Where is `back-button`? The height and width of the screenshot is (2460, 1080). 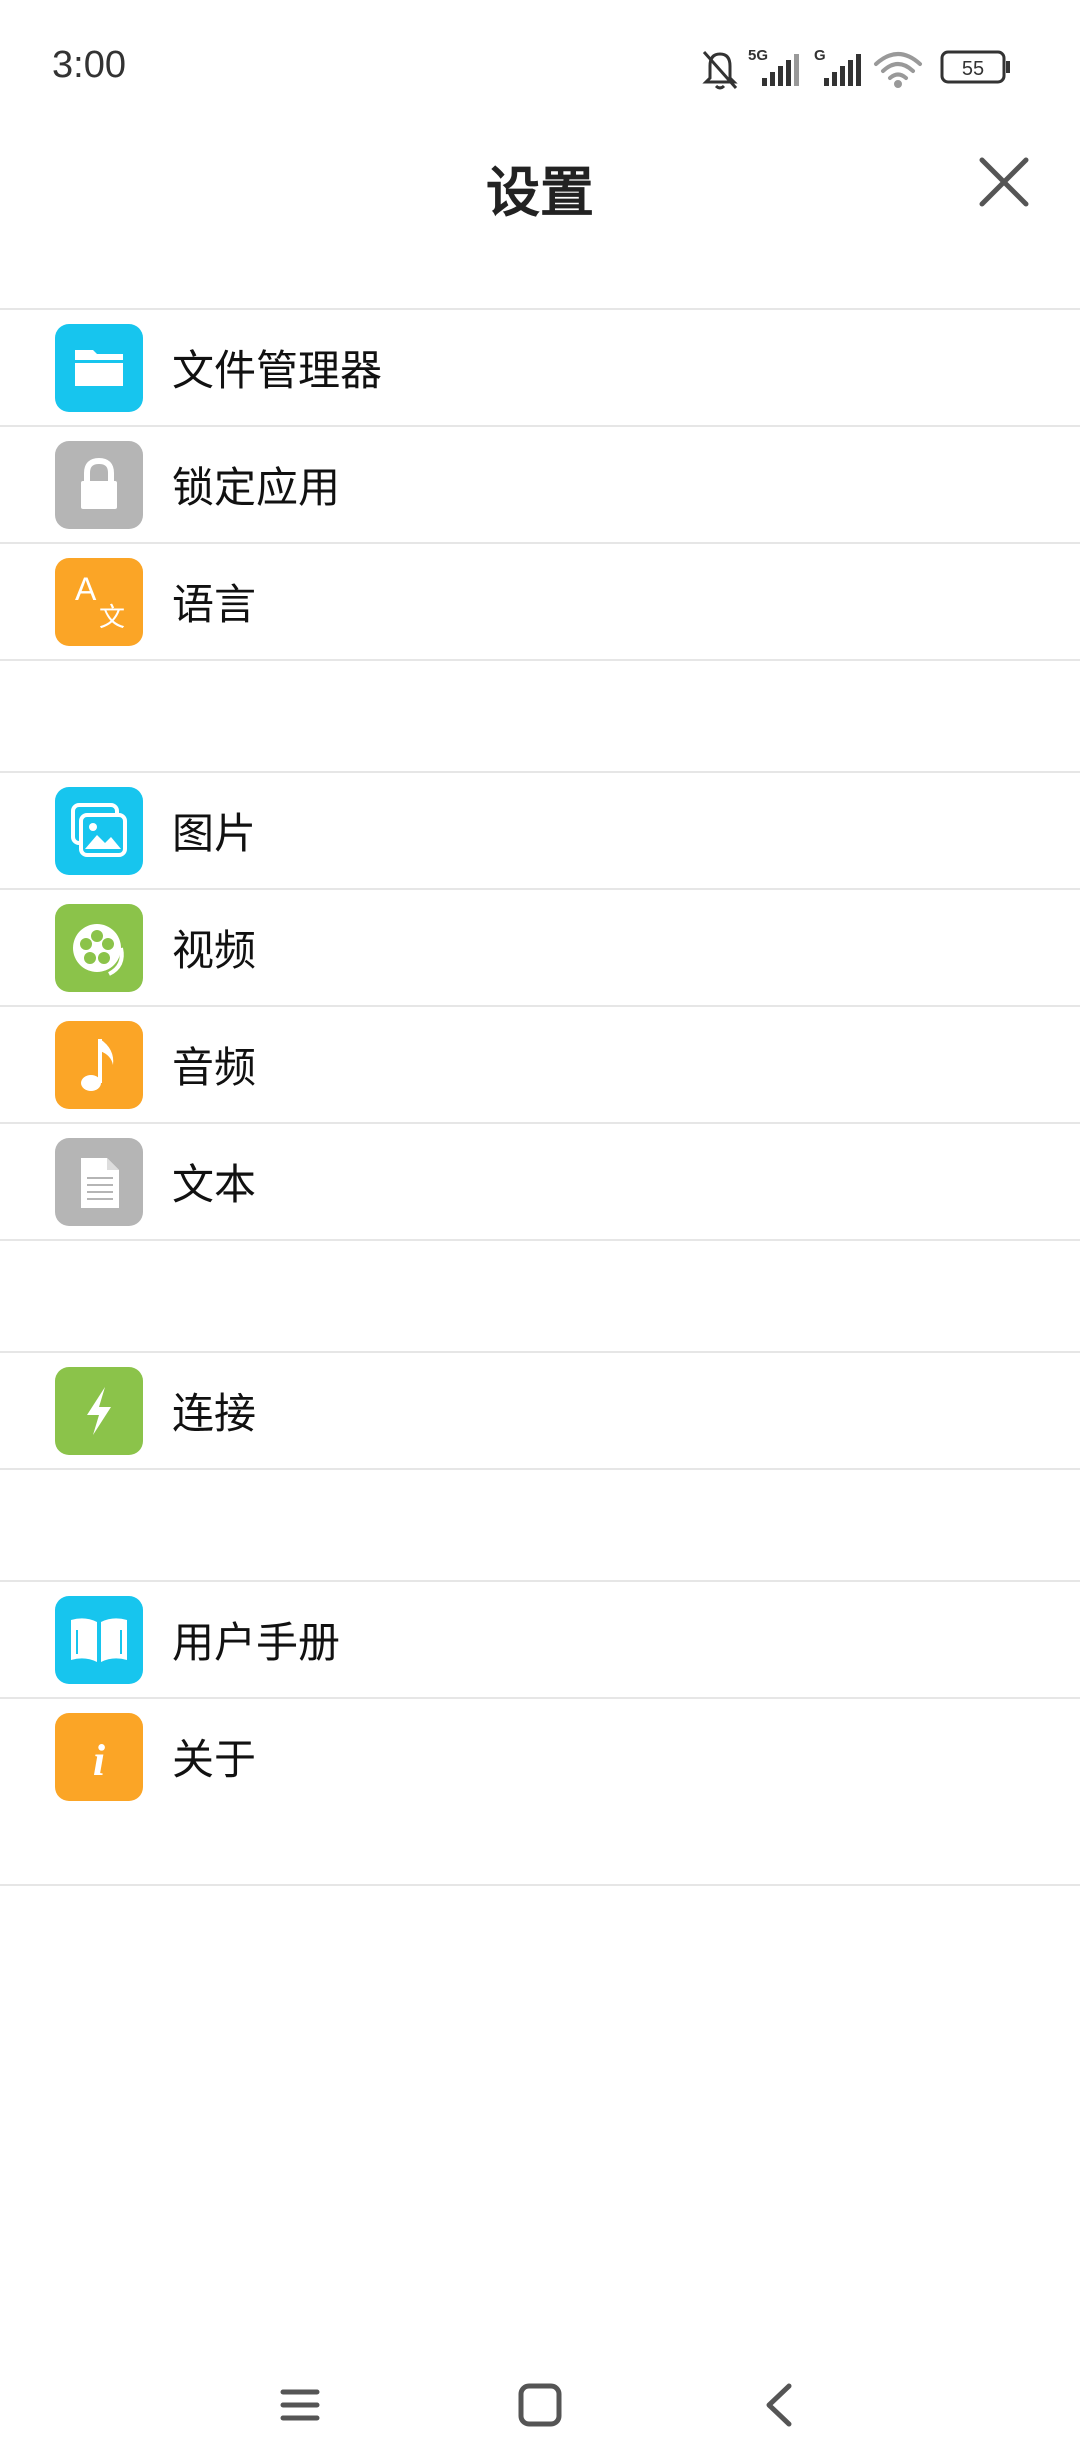
back-button is located at coordinates (780, 2405).